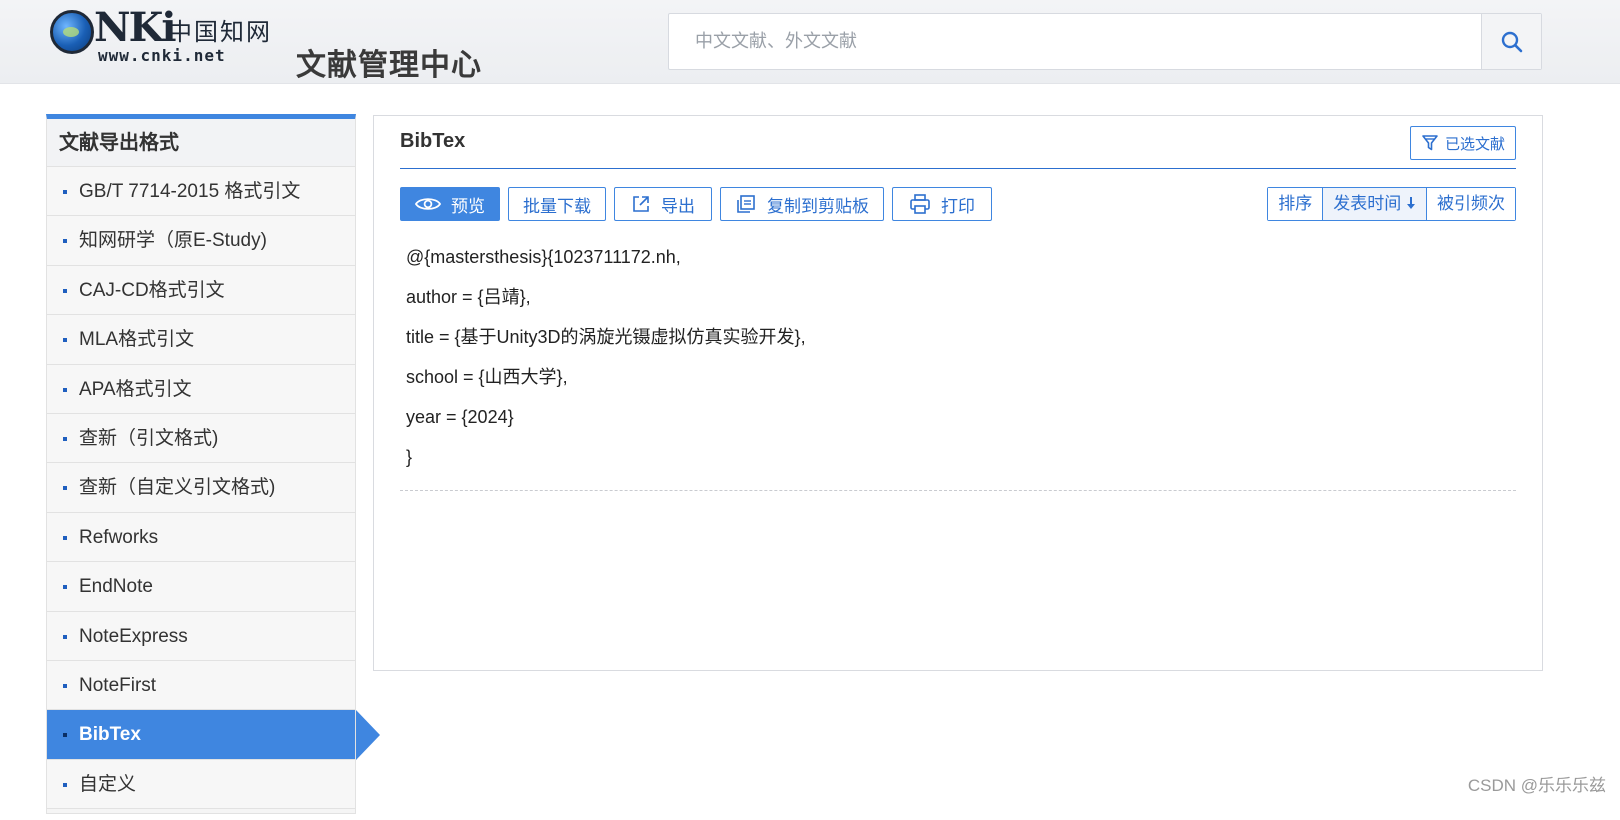  Describe the element at coordinates (1075, 41) in the screenshot. I see `search-input` at that location.